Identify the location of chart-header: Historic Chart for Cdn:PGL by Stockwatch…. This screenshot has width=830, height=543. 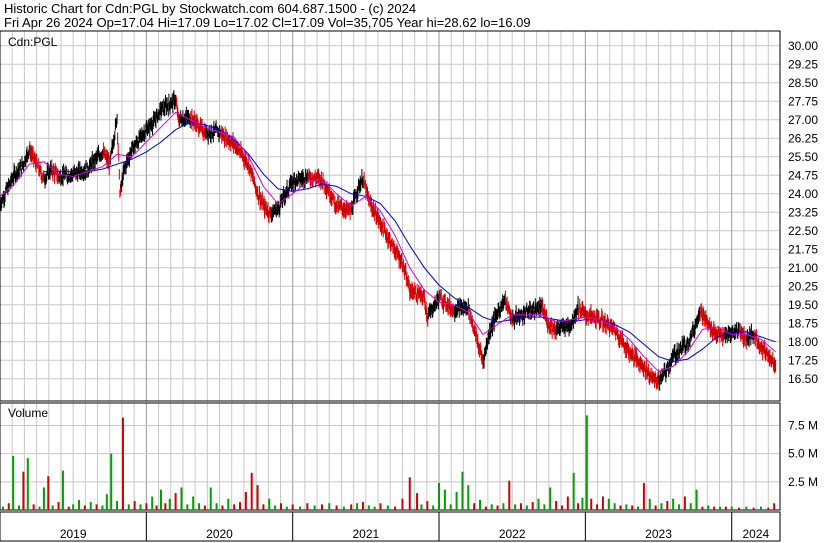
(267, 15).